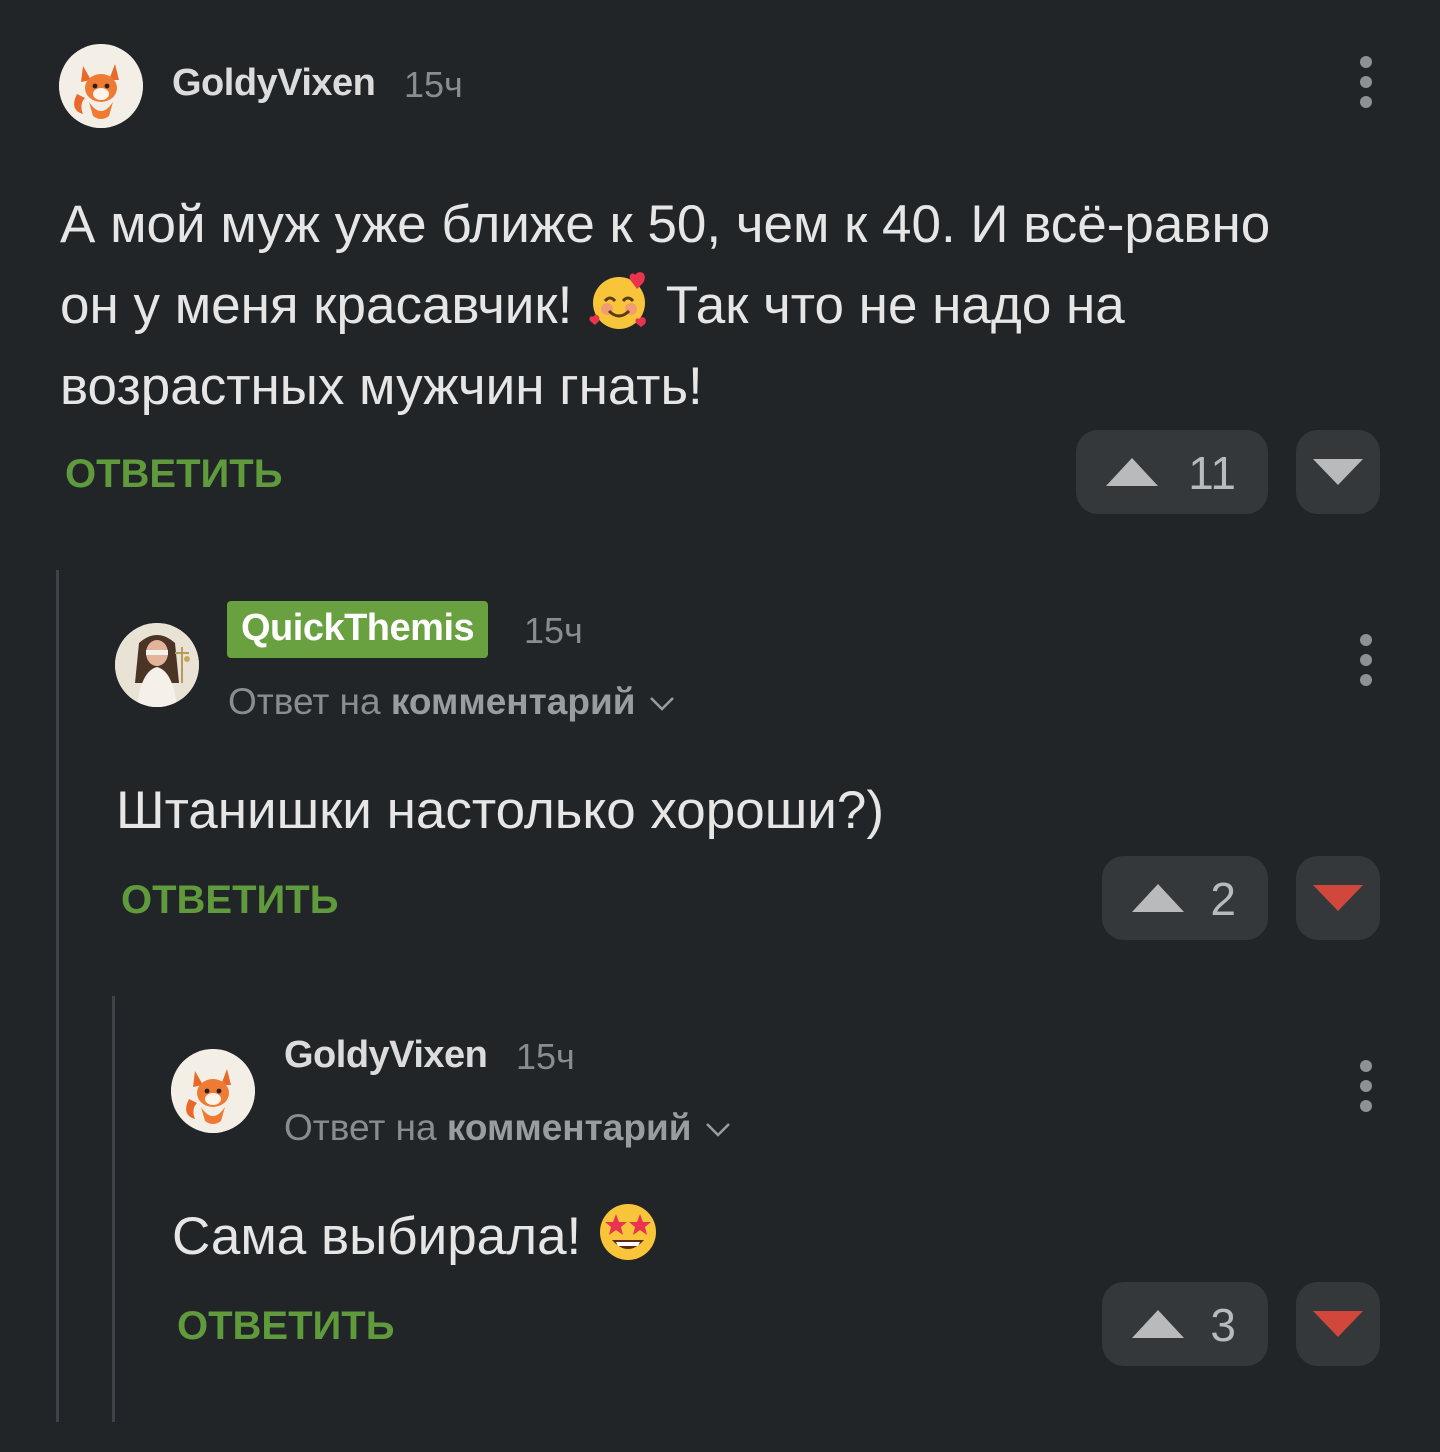 The image size is (1440, 1452). I want to click on comment-text-line: он у меня красавчик! Так что не надо на, so click(665, 305).